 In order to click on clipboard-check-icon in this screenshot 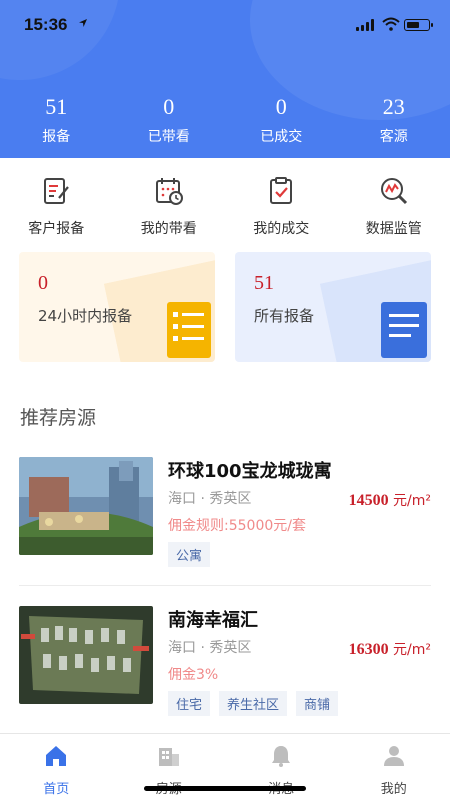, I will do `click(281, 190)`.